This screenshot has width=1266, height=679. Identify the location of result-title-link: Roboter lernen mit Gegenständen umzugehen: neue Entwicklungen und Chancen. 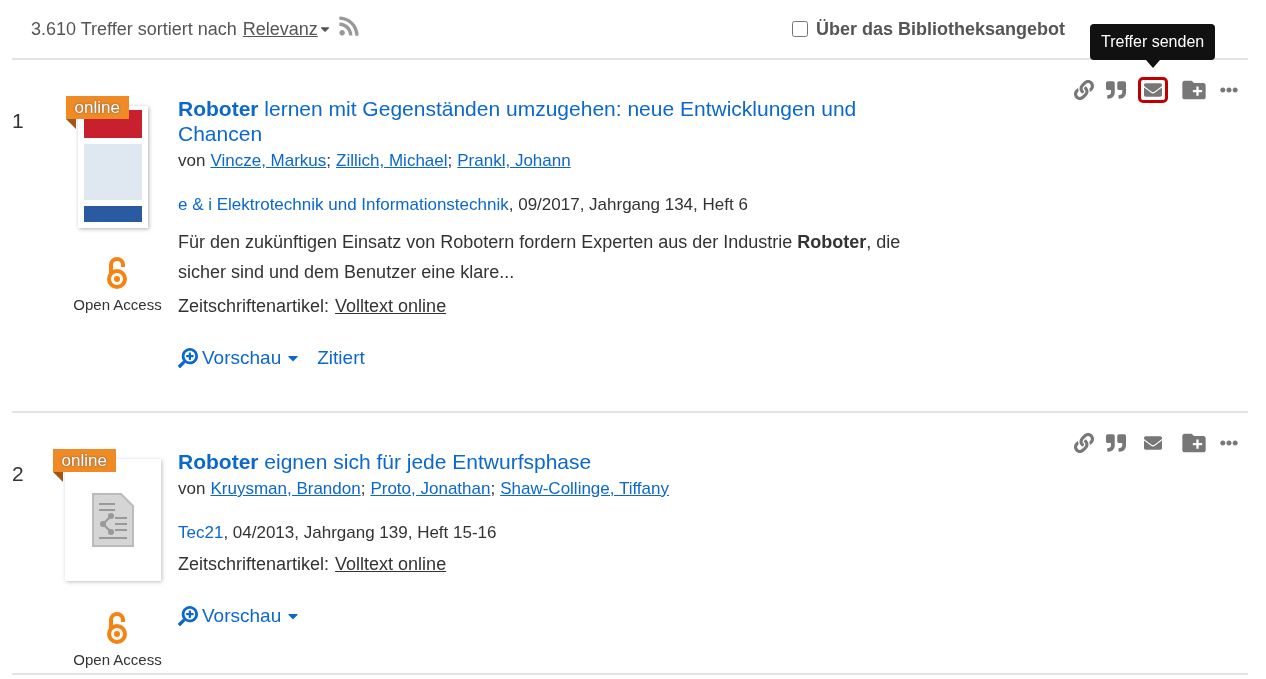
(558, 121).